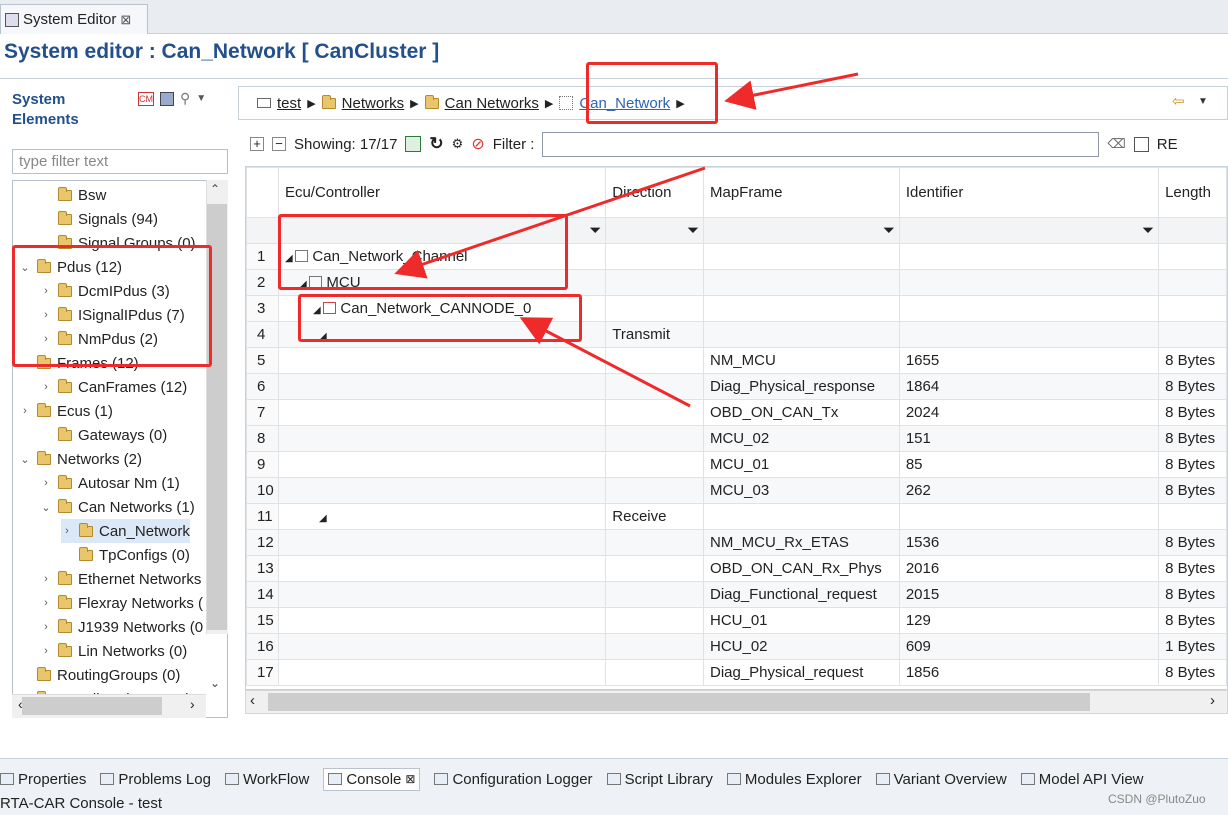 This screenshot has height=815, width=1228. What do you see at coordinates (659, 779) in the screenshot?
I see `bottom-tab: Script Library` at bounding box center [659, 779].